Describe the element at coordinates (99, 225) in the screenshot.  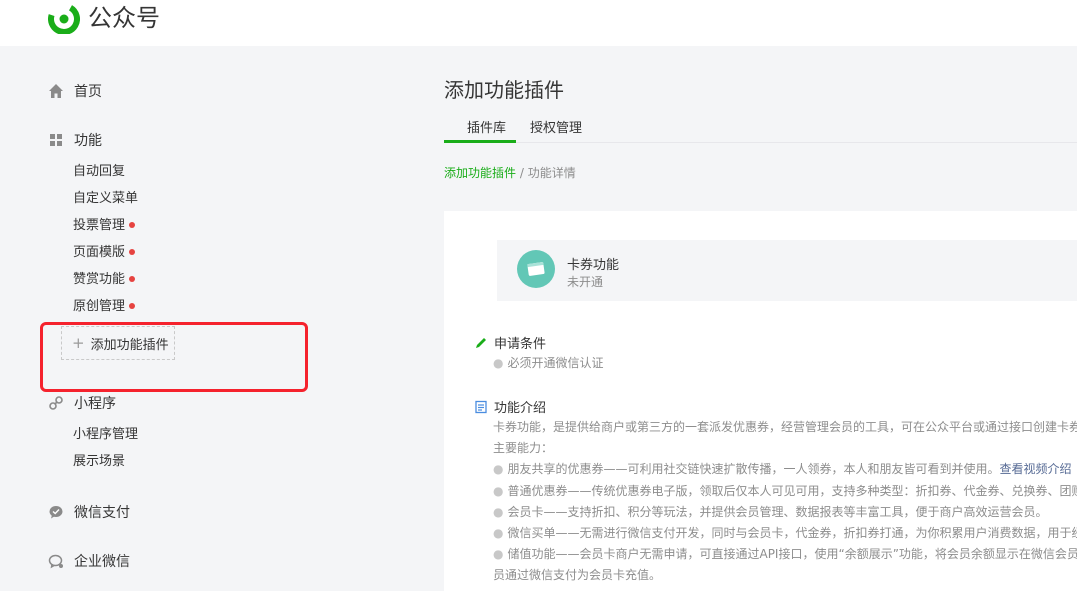
I see `sidebar-item-label: 投票管理` at that location.